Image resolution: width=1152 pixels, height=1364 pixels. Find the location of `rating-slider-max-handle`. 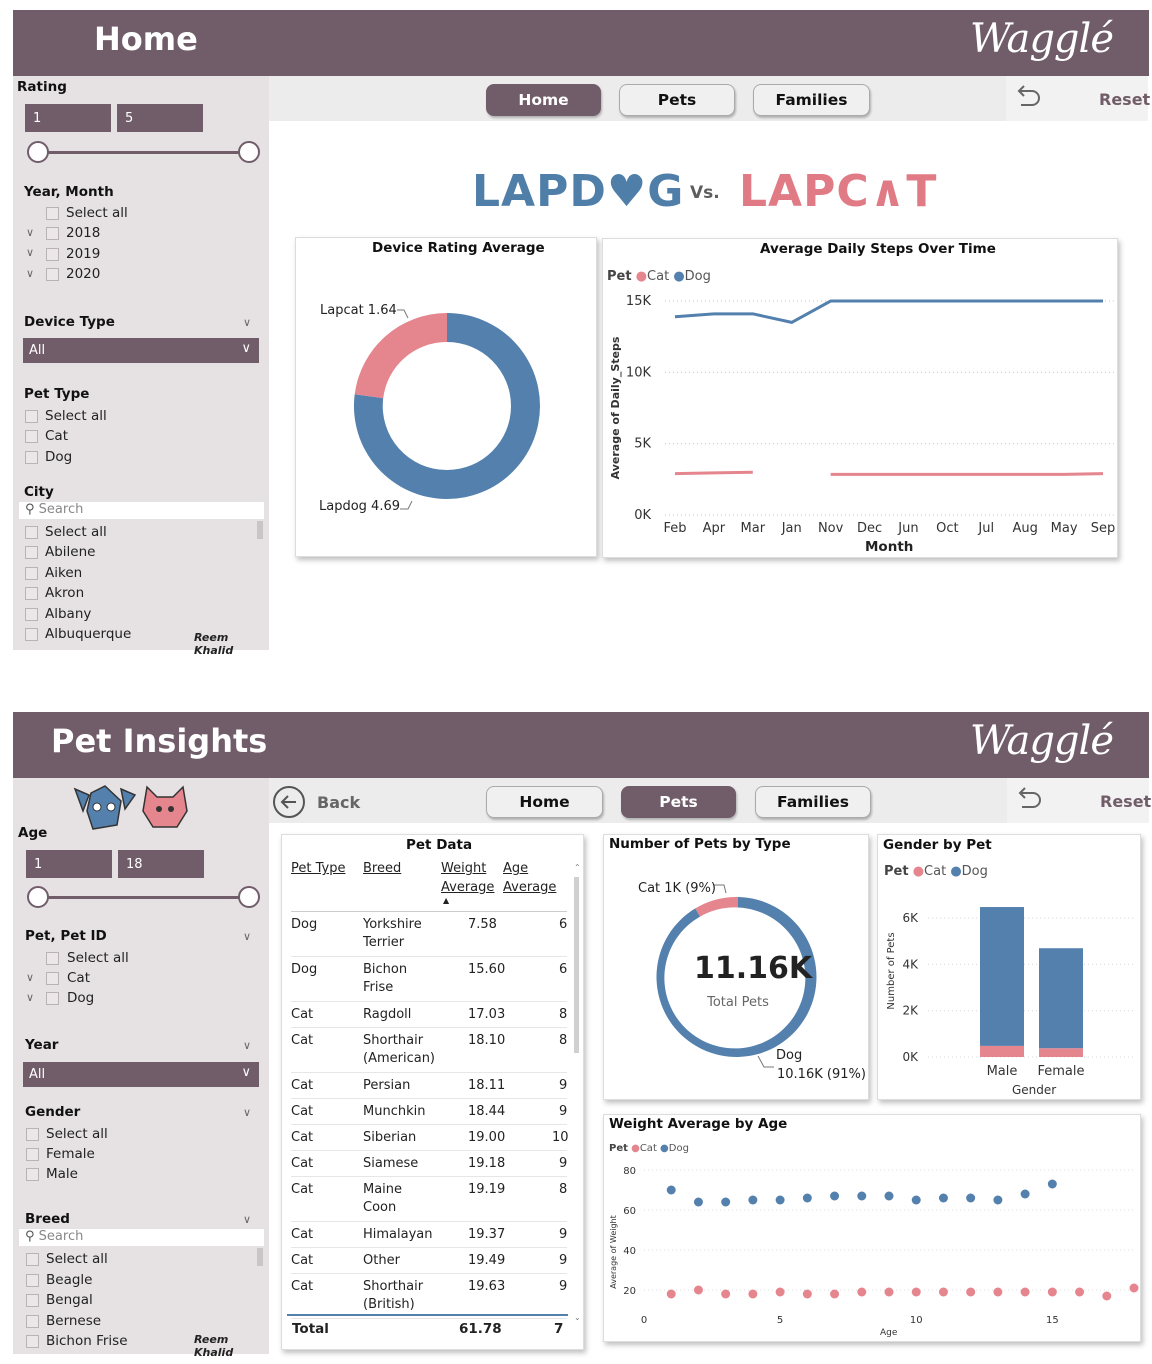

rating-slider-max-handle is located at coordinates (249, 152).